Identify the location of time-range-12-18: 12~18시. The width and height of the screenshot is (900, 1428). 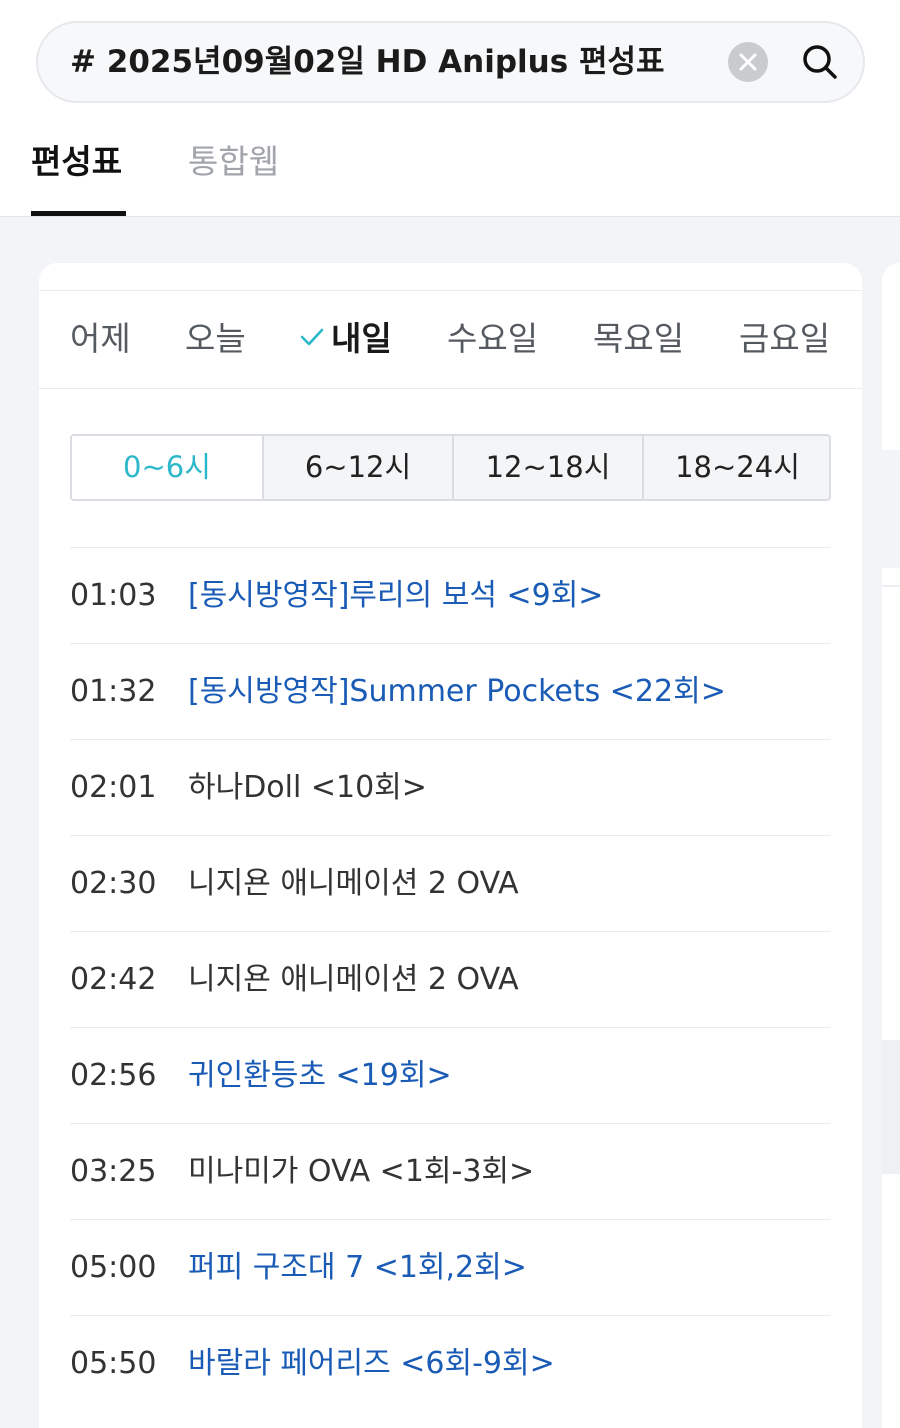
(547, 467).